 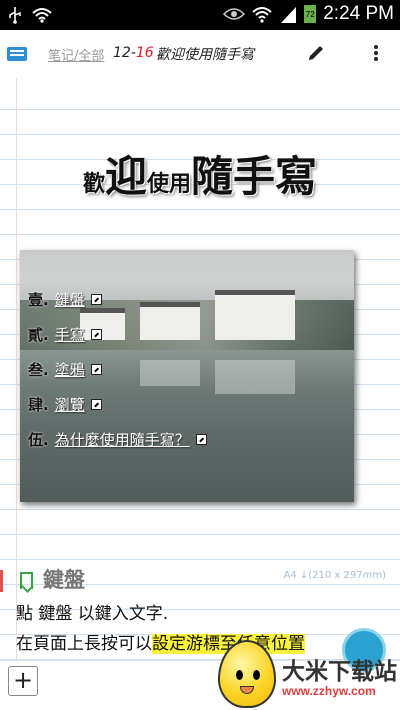 I want to click on bookmark-icon, so click(x=26, y=580).